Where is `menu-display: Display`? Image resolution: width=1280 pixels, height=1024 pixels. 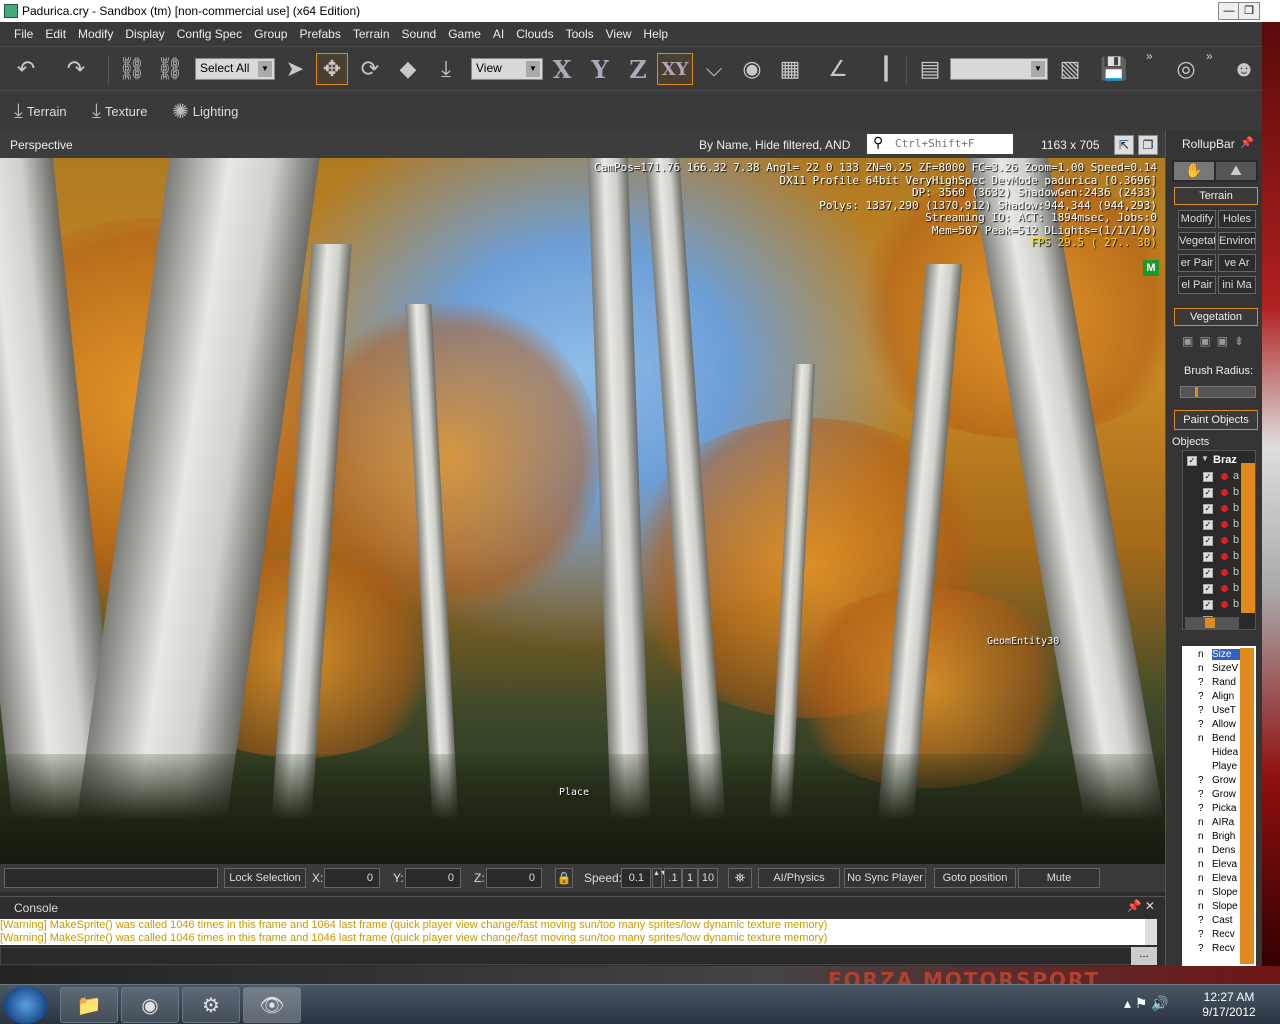 menu-display: Display is located at coordinates (144, 34).